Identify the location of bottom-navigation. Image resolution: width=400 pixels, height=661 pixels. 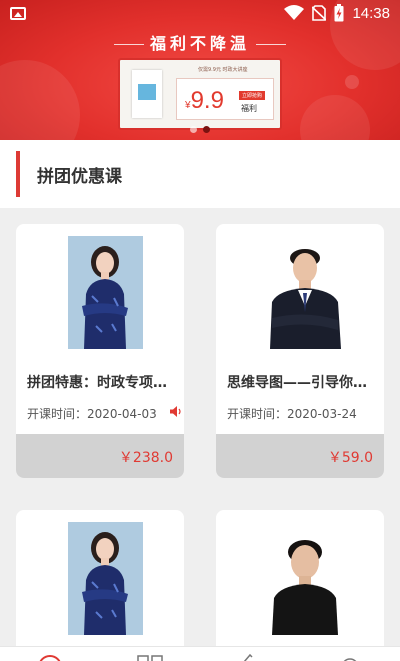
(200, 653).